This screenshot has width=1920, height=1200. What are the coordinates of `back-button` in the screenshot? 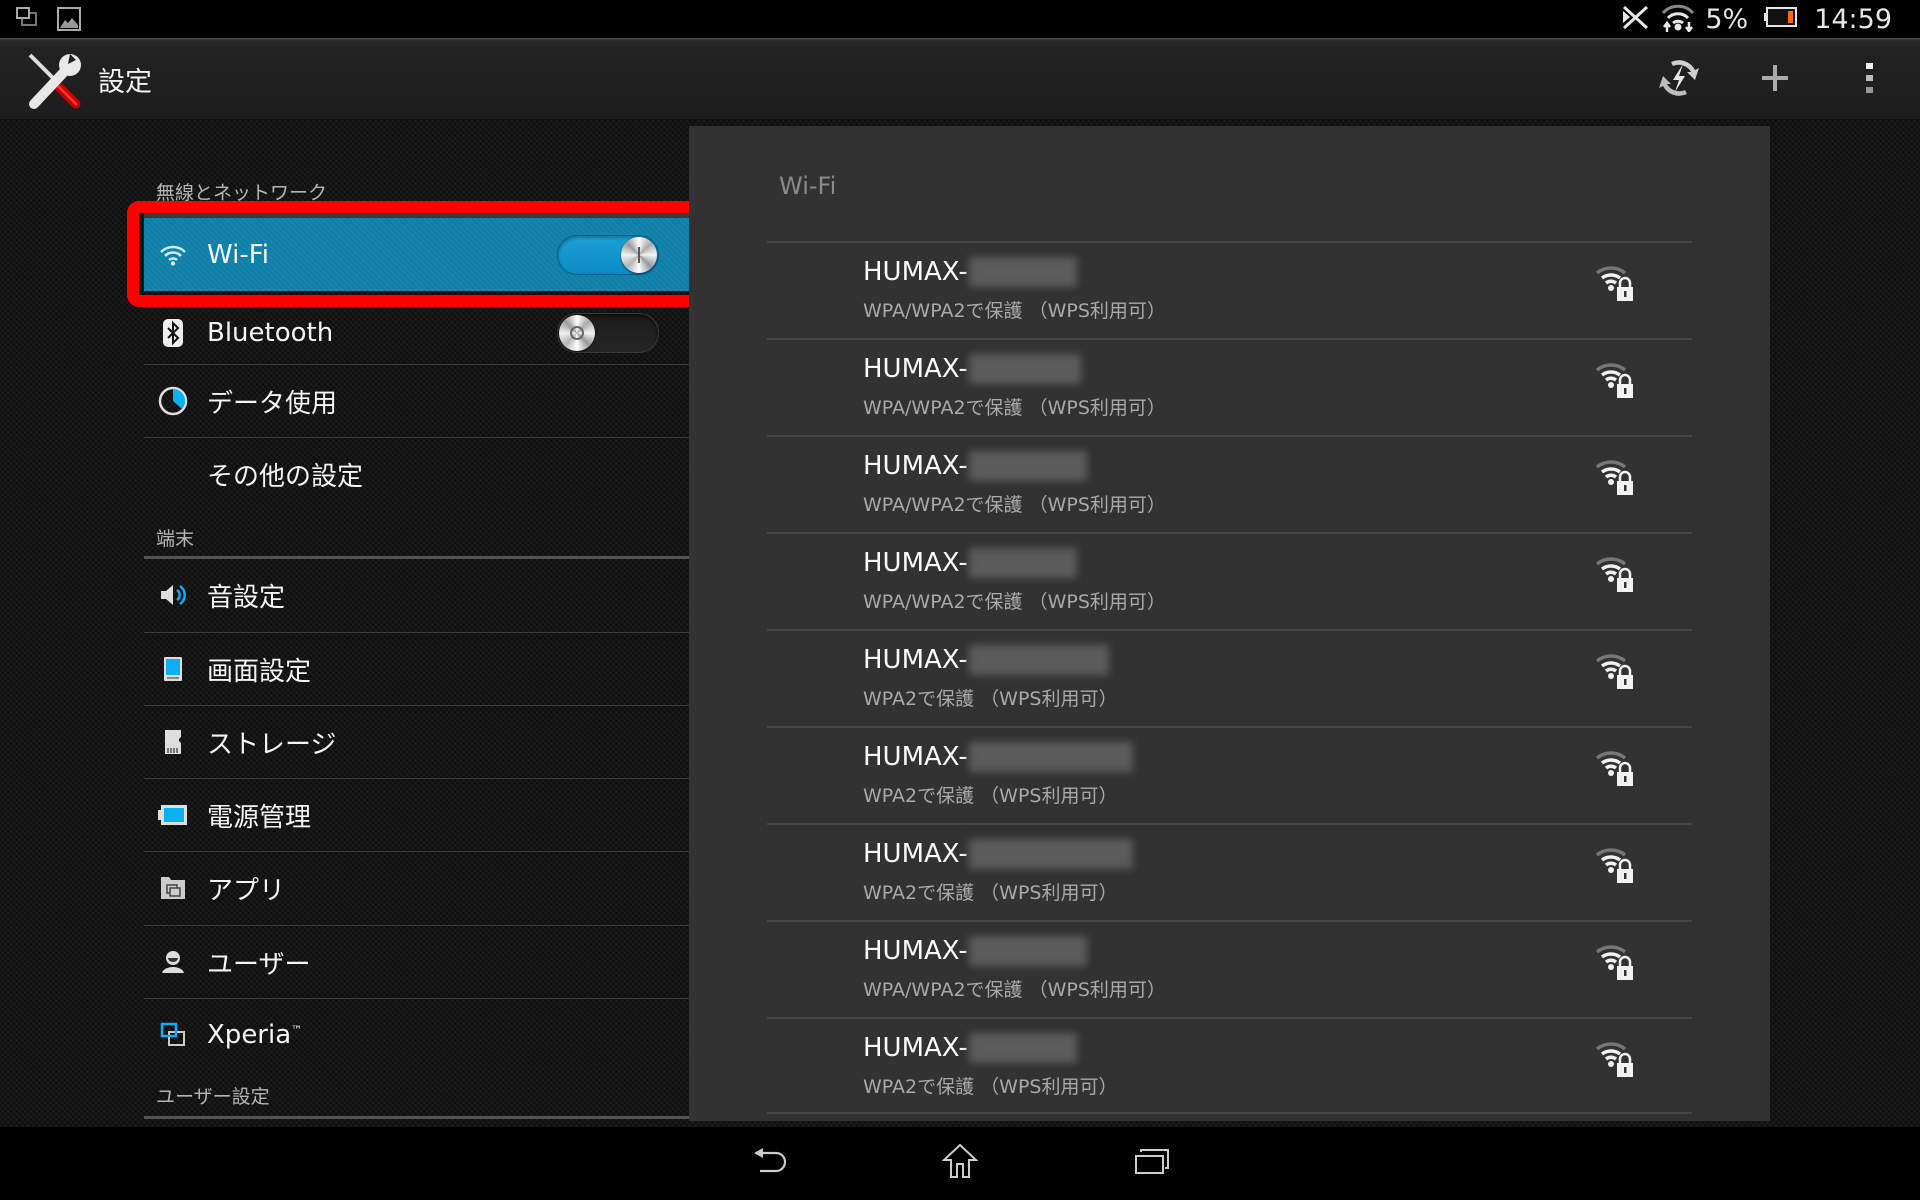 It's located at (770, 1163).